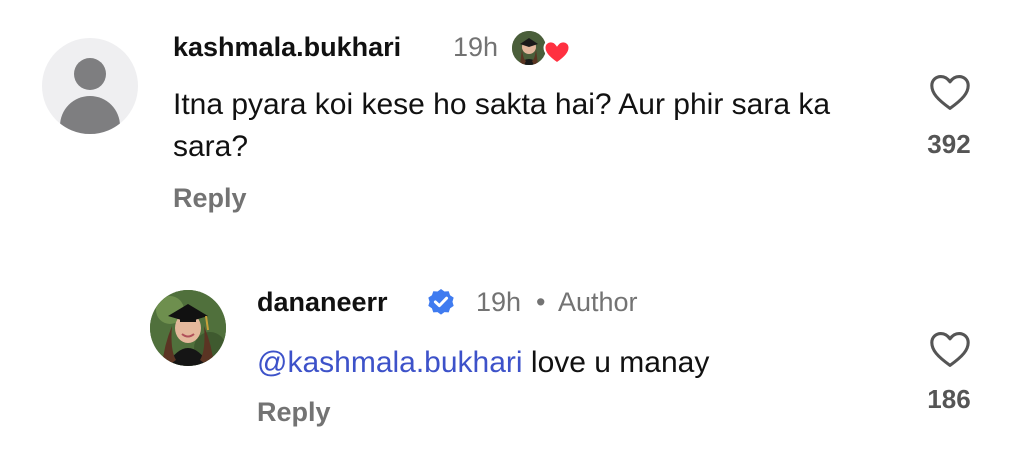  What do you see at coordinates (90, 115) in the screenshot?
I see `default-avatar-body-icon` at bounding box center [90, 115].